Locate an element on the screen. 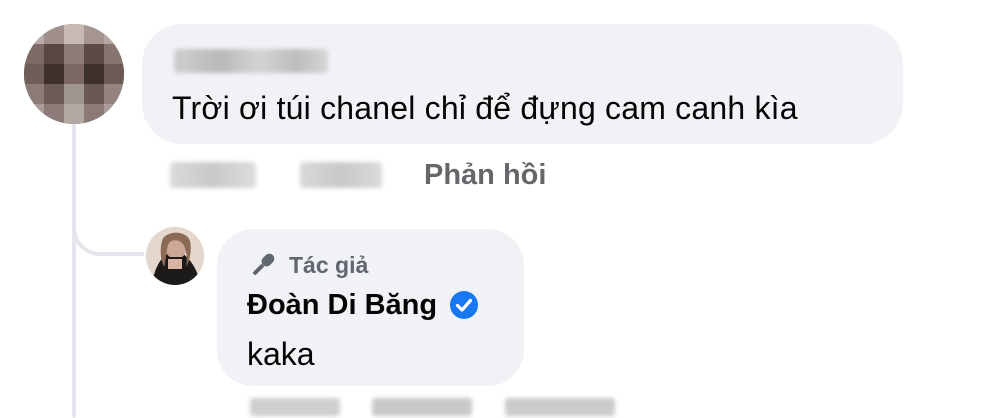 The height and width of the screenshot is (418, 1000). blurred-timestamp is located at coordinates (213, 175).